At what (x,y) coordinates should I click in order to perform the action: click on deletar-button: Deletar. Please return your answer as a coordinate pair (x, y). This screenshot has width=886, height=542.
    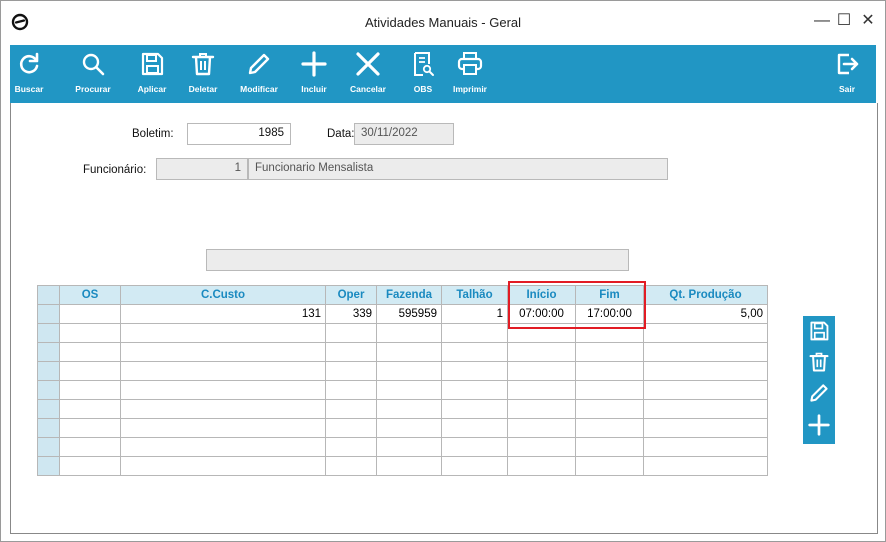
    Looking at the image, I should click on (203, 74).